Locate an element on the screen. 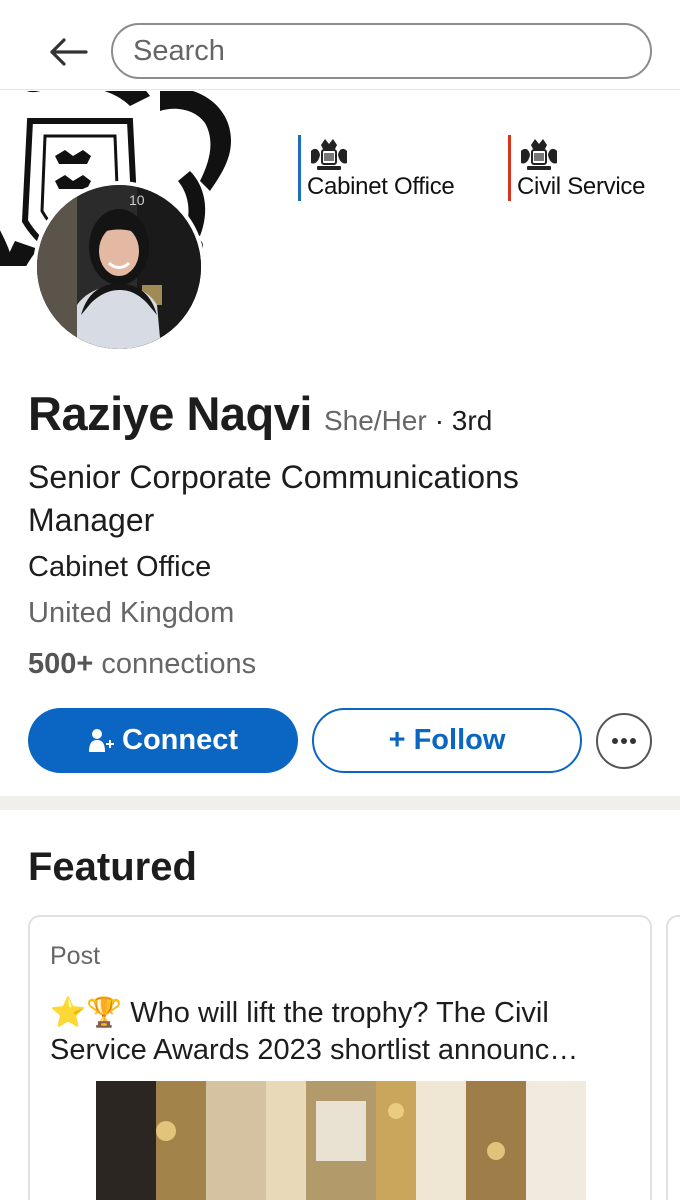 This screenshot has height=1200, width=680. connect-button: Connect is located at coordinates (163, 740).